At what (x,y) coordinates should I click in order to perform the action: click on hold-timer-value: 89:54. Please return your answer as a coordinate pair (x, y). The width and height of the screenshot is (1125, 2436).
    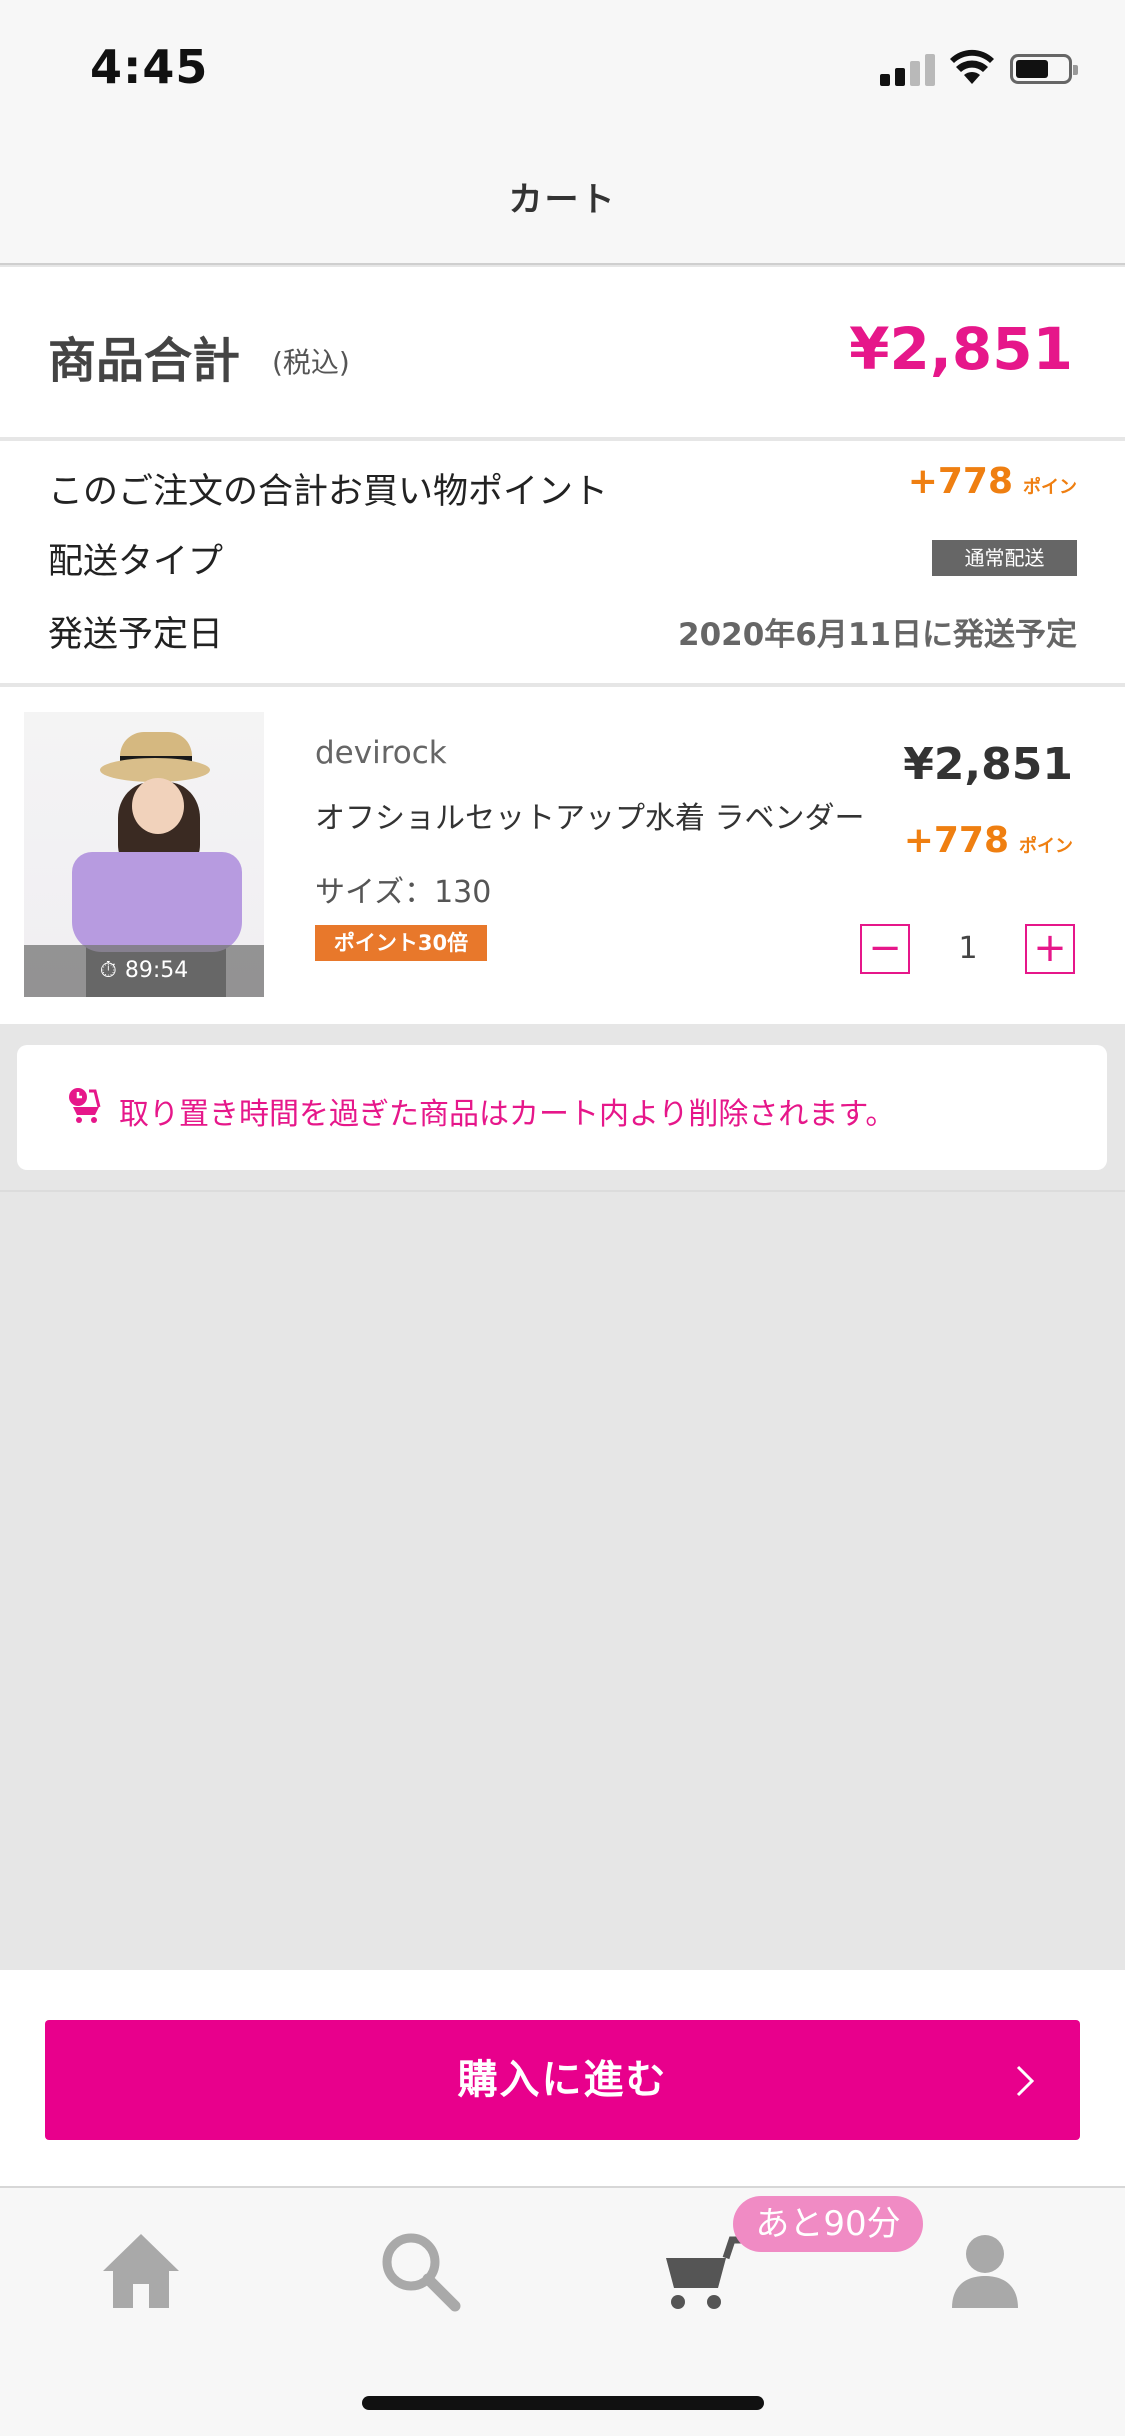
    Looking at the image, I should click on (156, 970).